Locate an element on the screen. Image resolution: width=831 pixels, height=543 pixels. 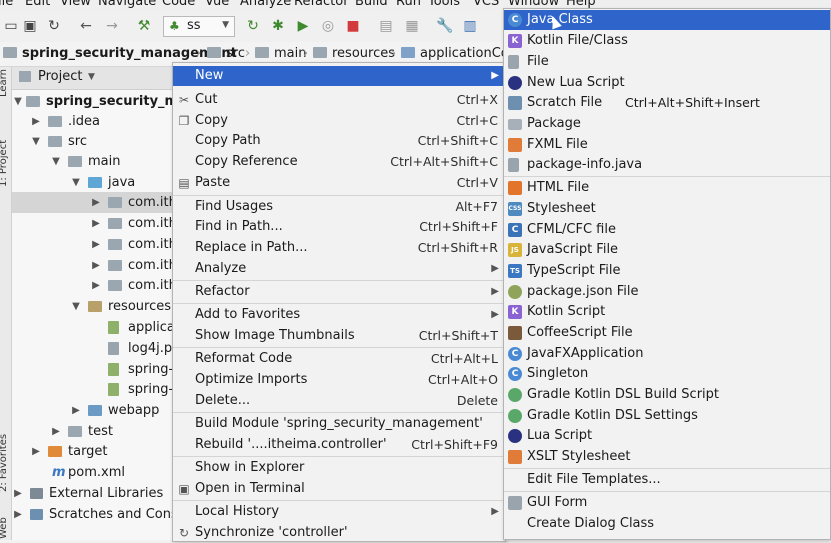
submenu-item-file: File is located at coordinates (667, 62).